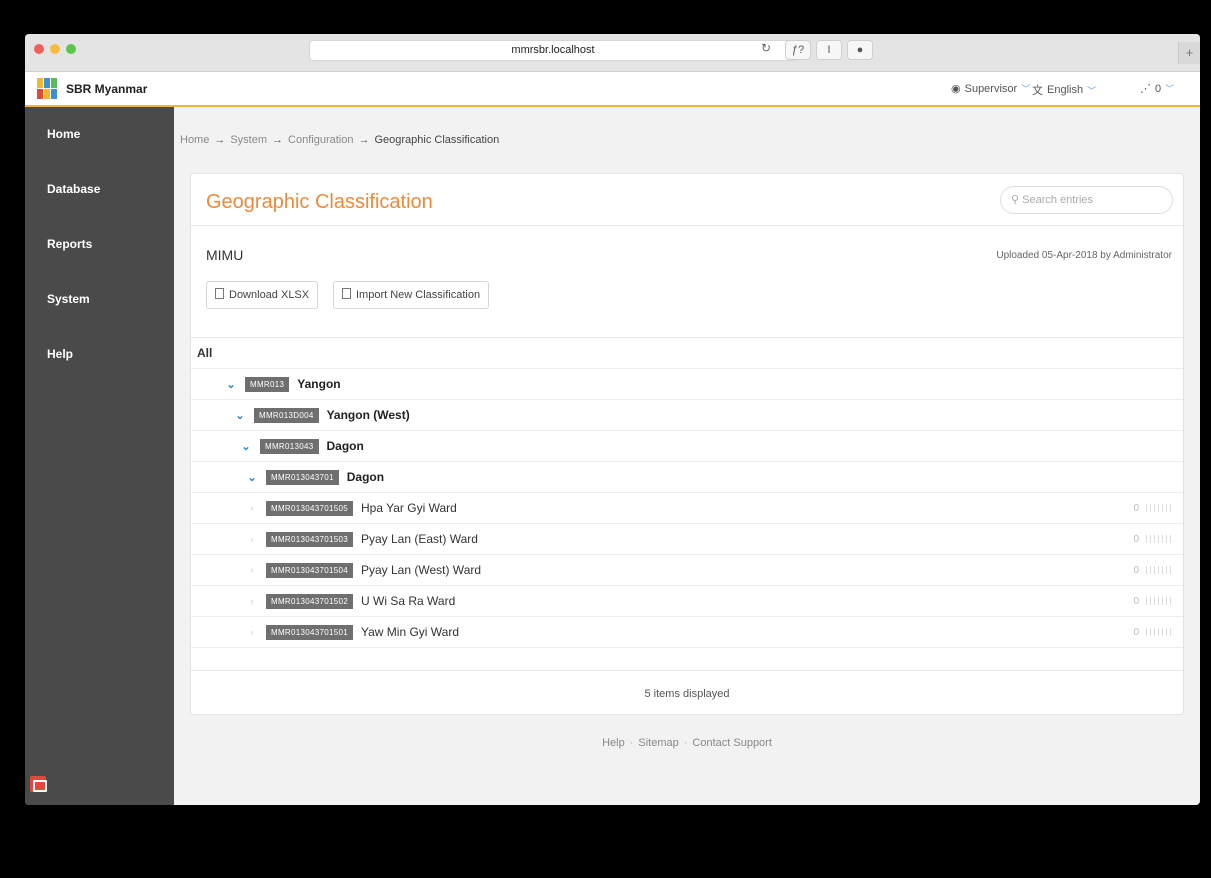 The height and width of the screenshot is (878, 1211). I want to click on tree-row: ⌄ MMR013043701 Dagon, so click(687, 477).